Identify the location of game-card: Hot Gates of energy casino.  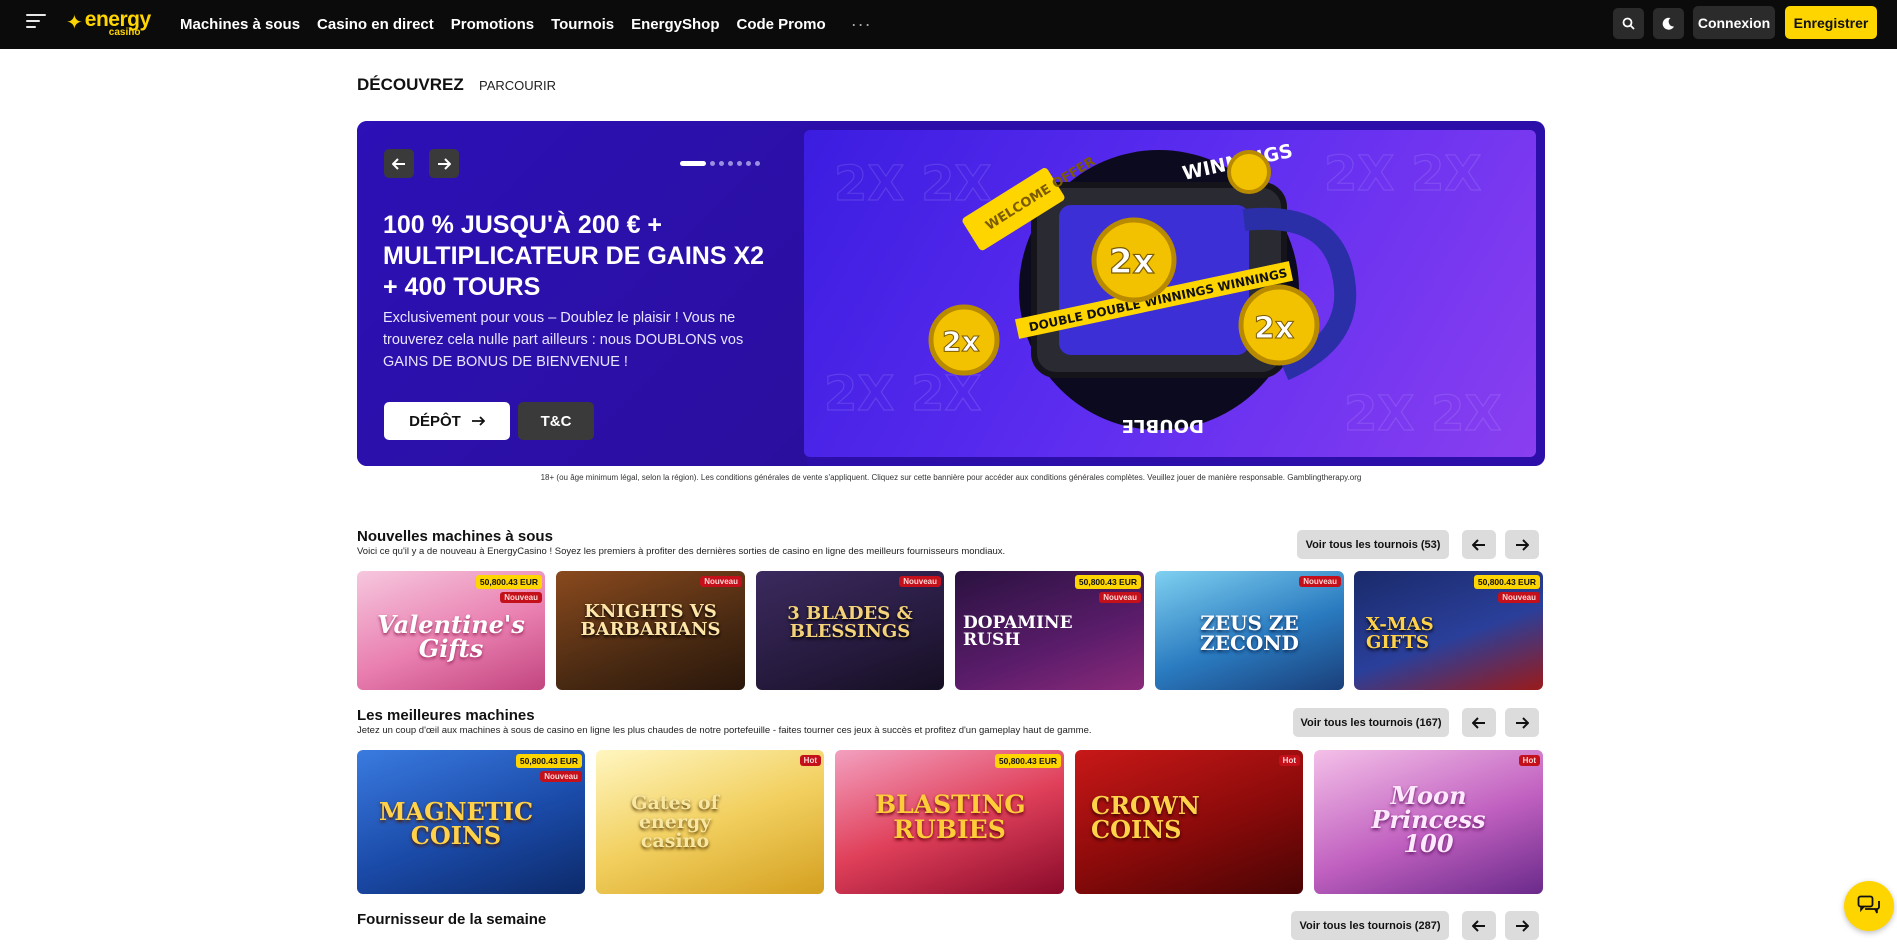
(710, 822).